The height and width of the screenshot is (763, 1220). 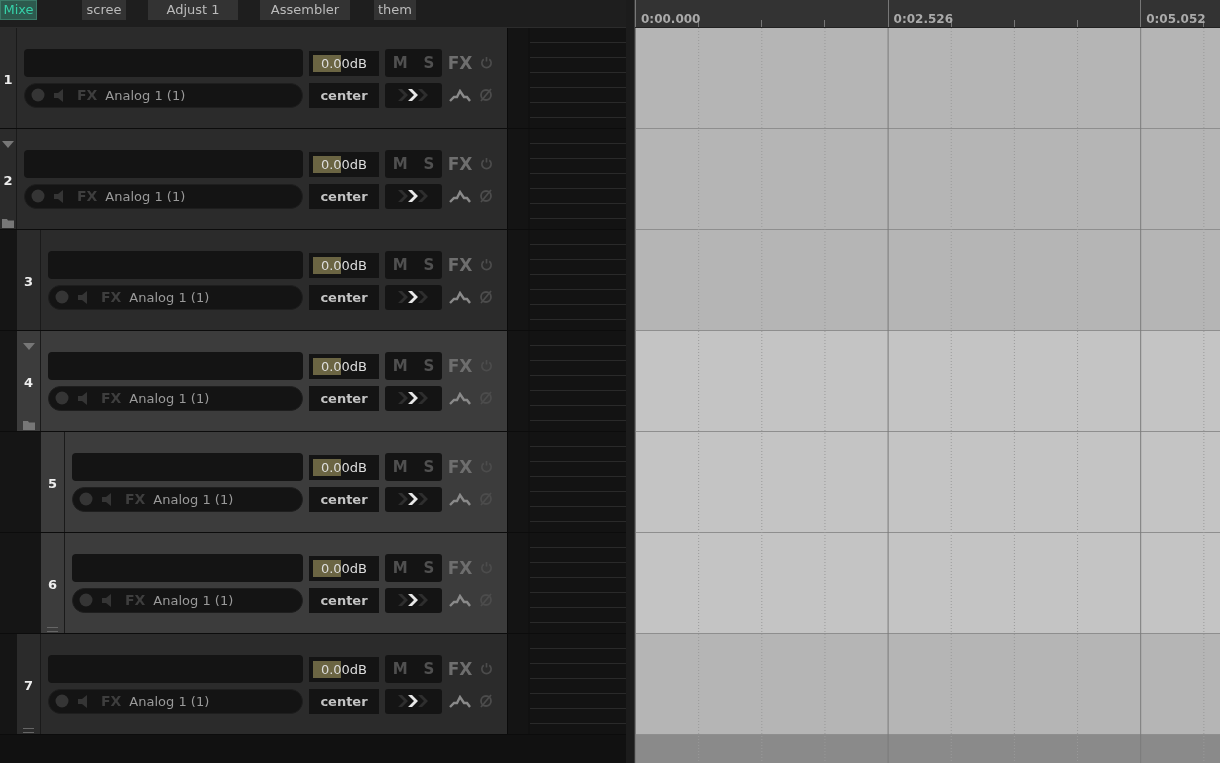 I want to click on toolbar-button: them, so click(x=395, y=10).